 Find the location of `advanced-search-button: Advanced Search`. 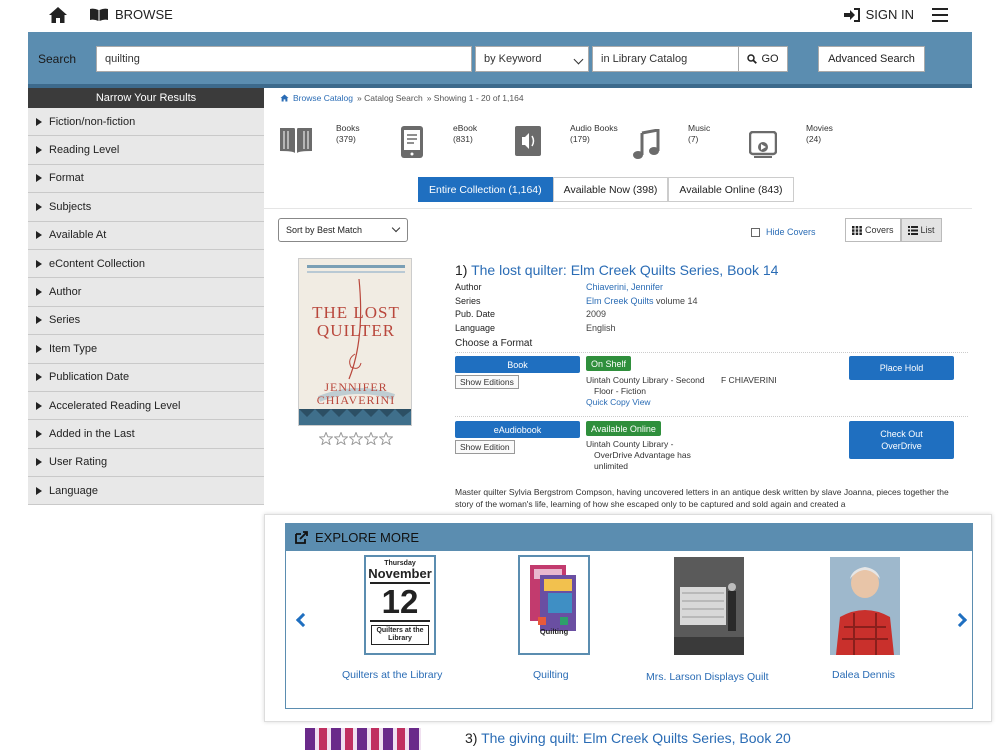

advanced-search-button: Advanced Search is located at coordinates (871, 59).